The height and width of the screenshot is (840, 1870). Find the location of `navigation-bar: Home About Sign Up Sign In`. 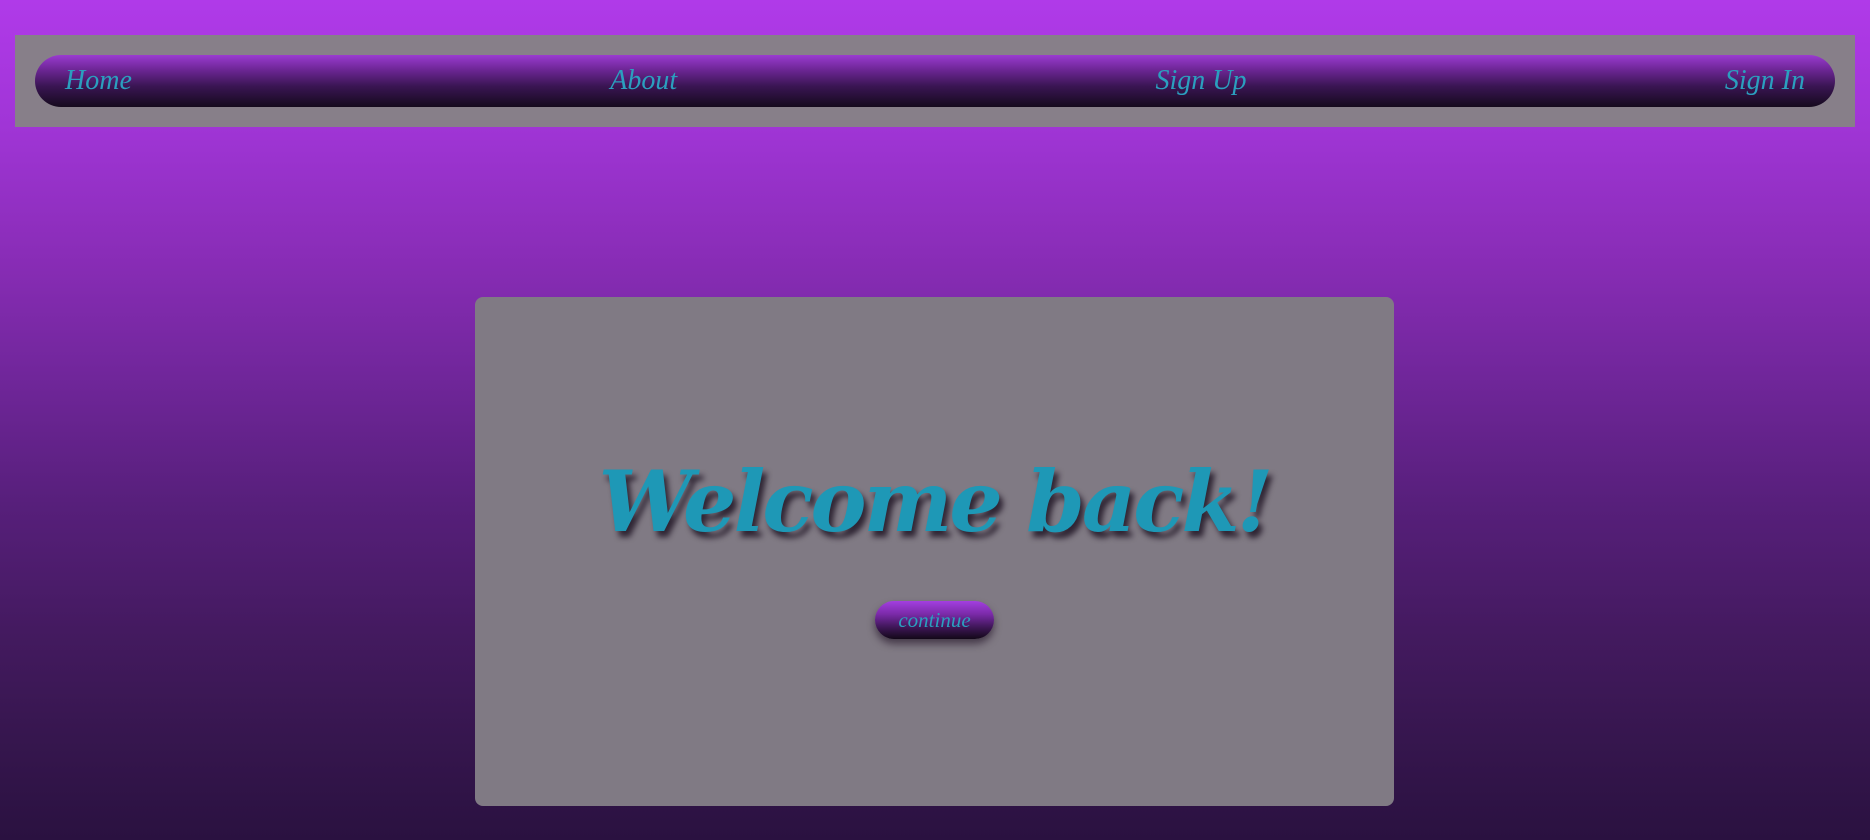

navigation-bar: Home About Sign Up Sign In is located at coordinates (935, 81).